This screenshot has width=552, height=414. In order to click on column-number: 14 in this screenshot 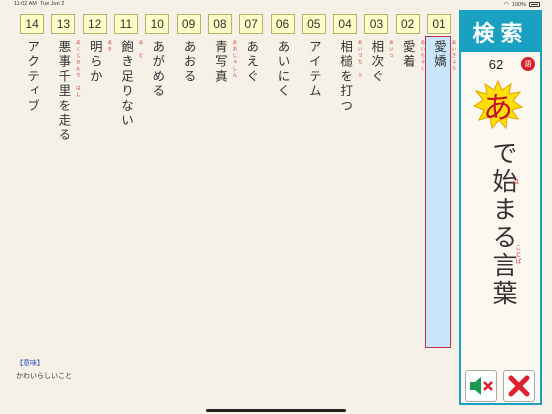, I will do `click(32, 24)`.